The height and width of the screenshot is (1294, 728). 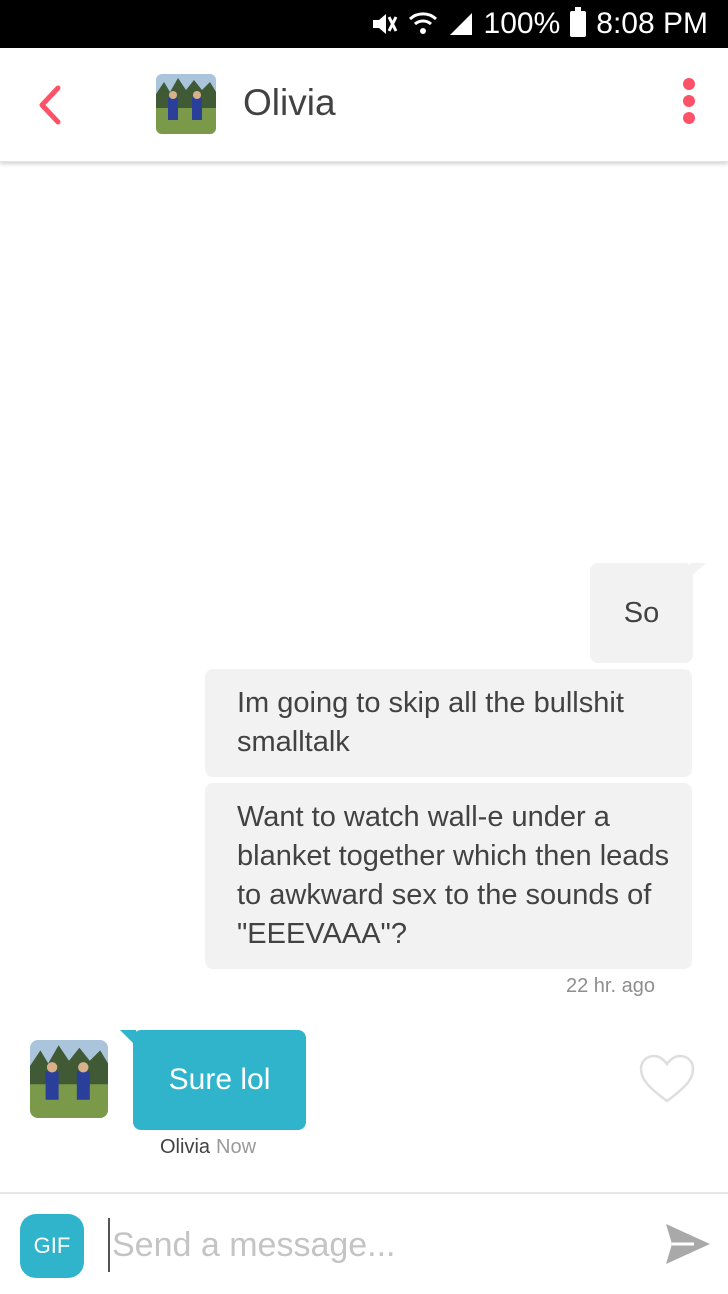 What do you see at coordinates (186, 104) in the screenshot?
I see `contact-avatar` at bounding box center [186, 104].